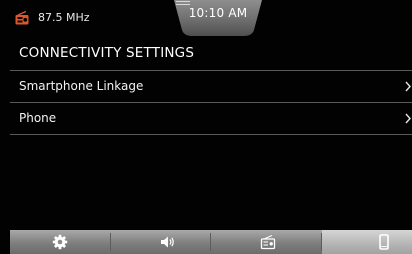 The height and width of the screenshot is (254, 412). I want to click on speaker-icon, so click(167, 242).